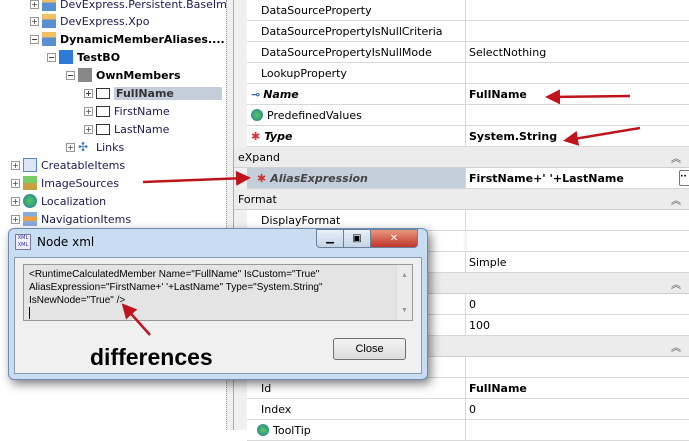  Describe the element at coordinates (85, 75) in the screenshot. I see `members-cube-icon` at that location.